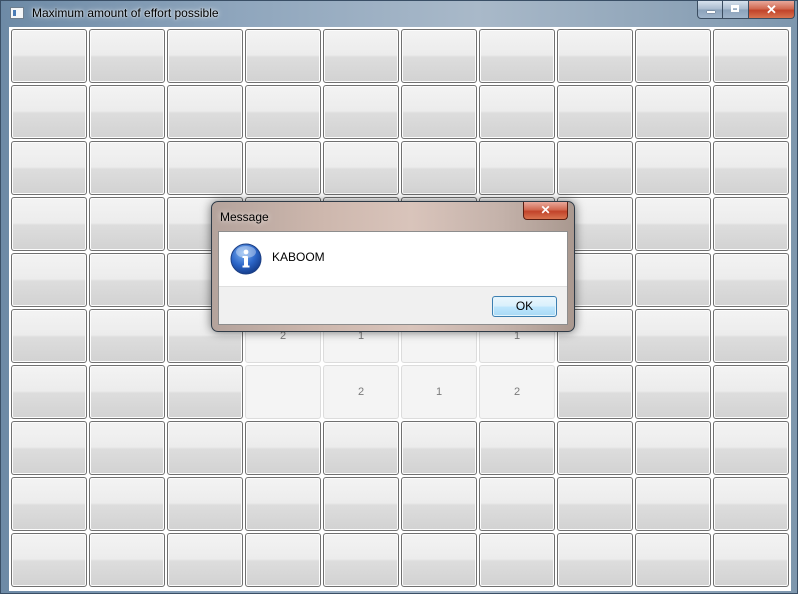 Image resolution: width=798 pixels, height=594 pixels. I want to click on close-icon: ✕, so click(771, 9).